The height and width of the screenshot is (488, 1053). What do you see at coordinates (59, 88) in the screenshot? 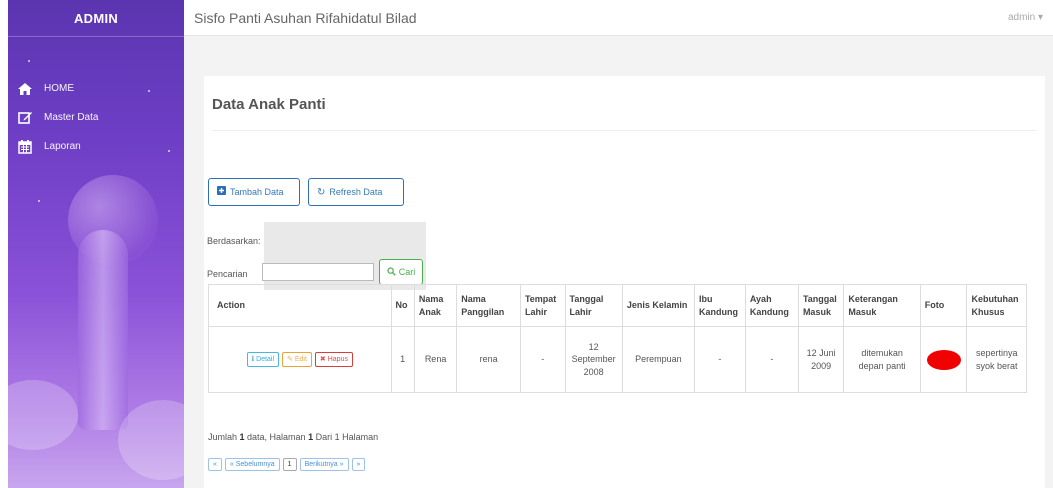
I see `sidebar-item-label: HOME` at bounding box center [59, 88].